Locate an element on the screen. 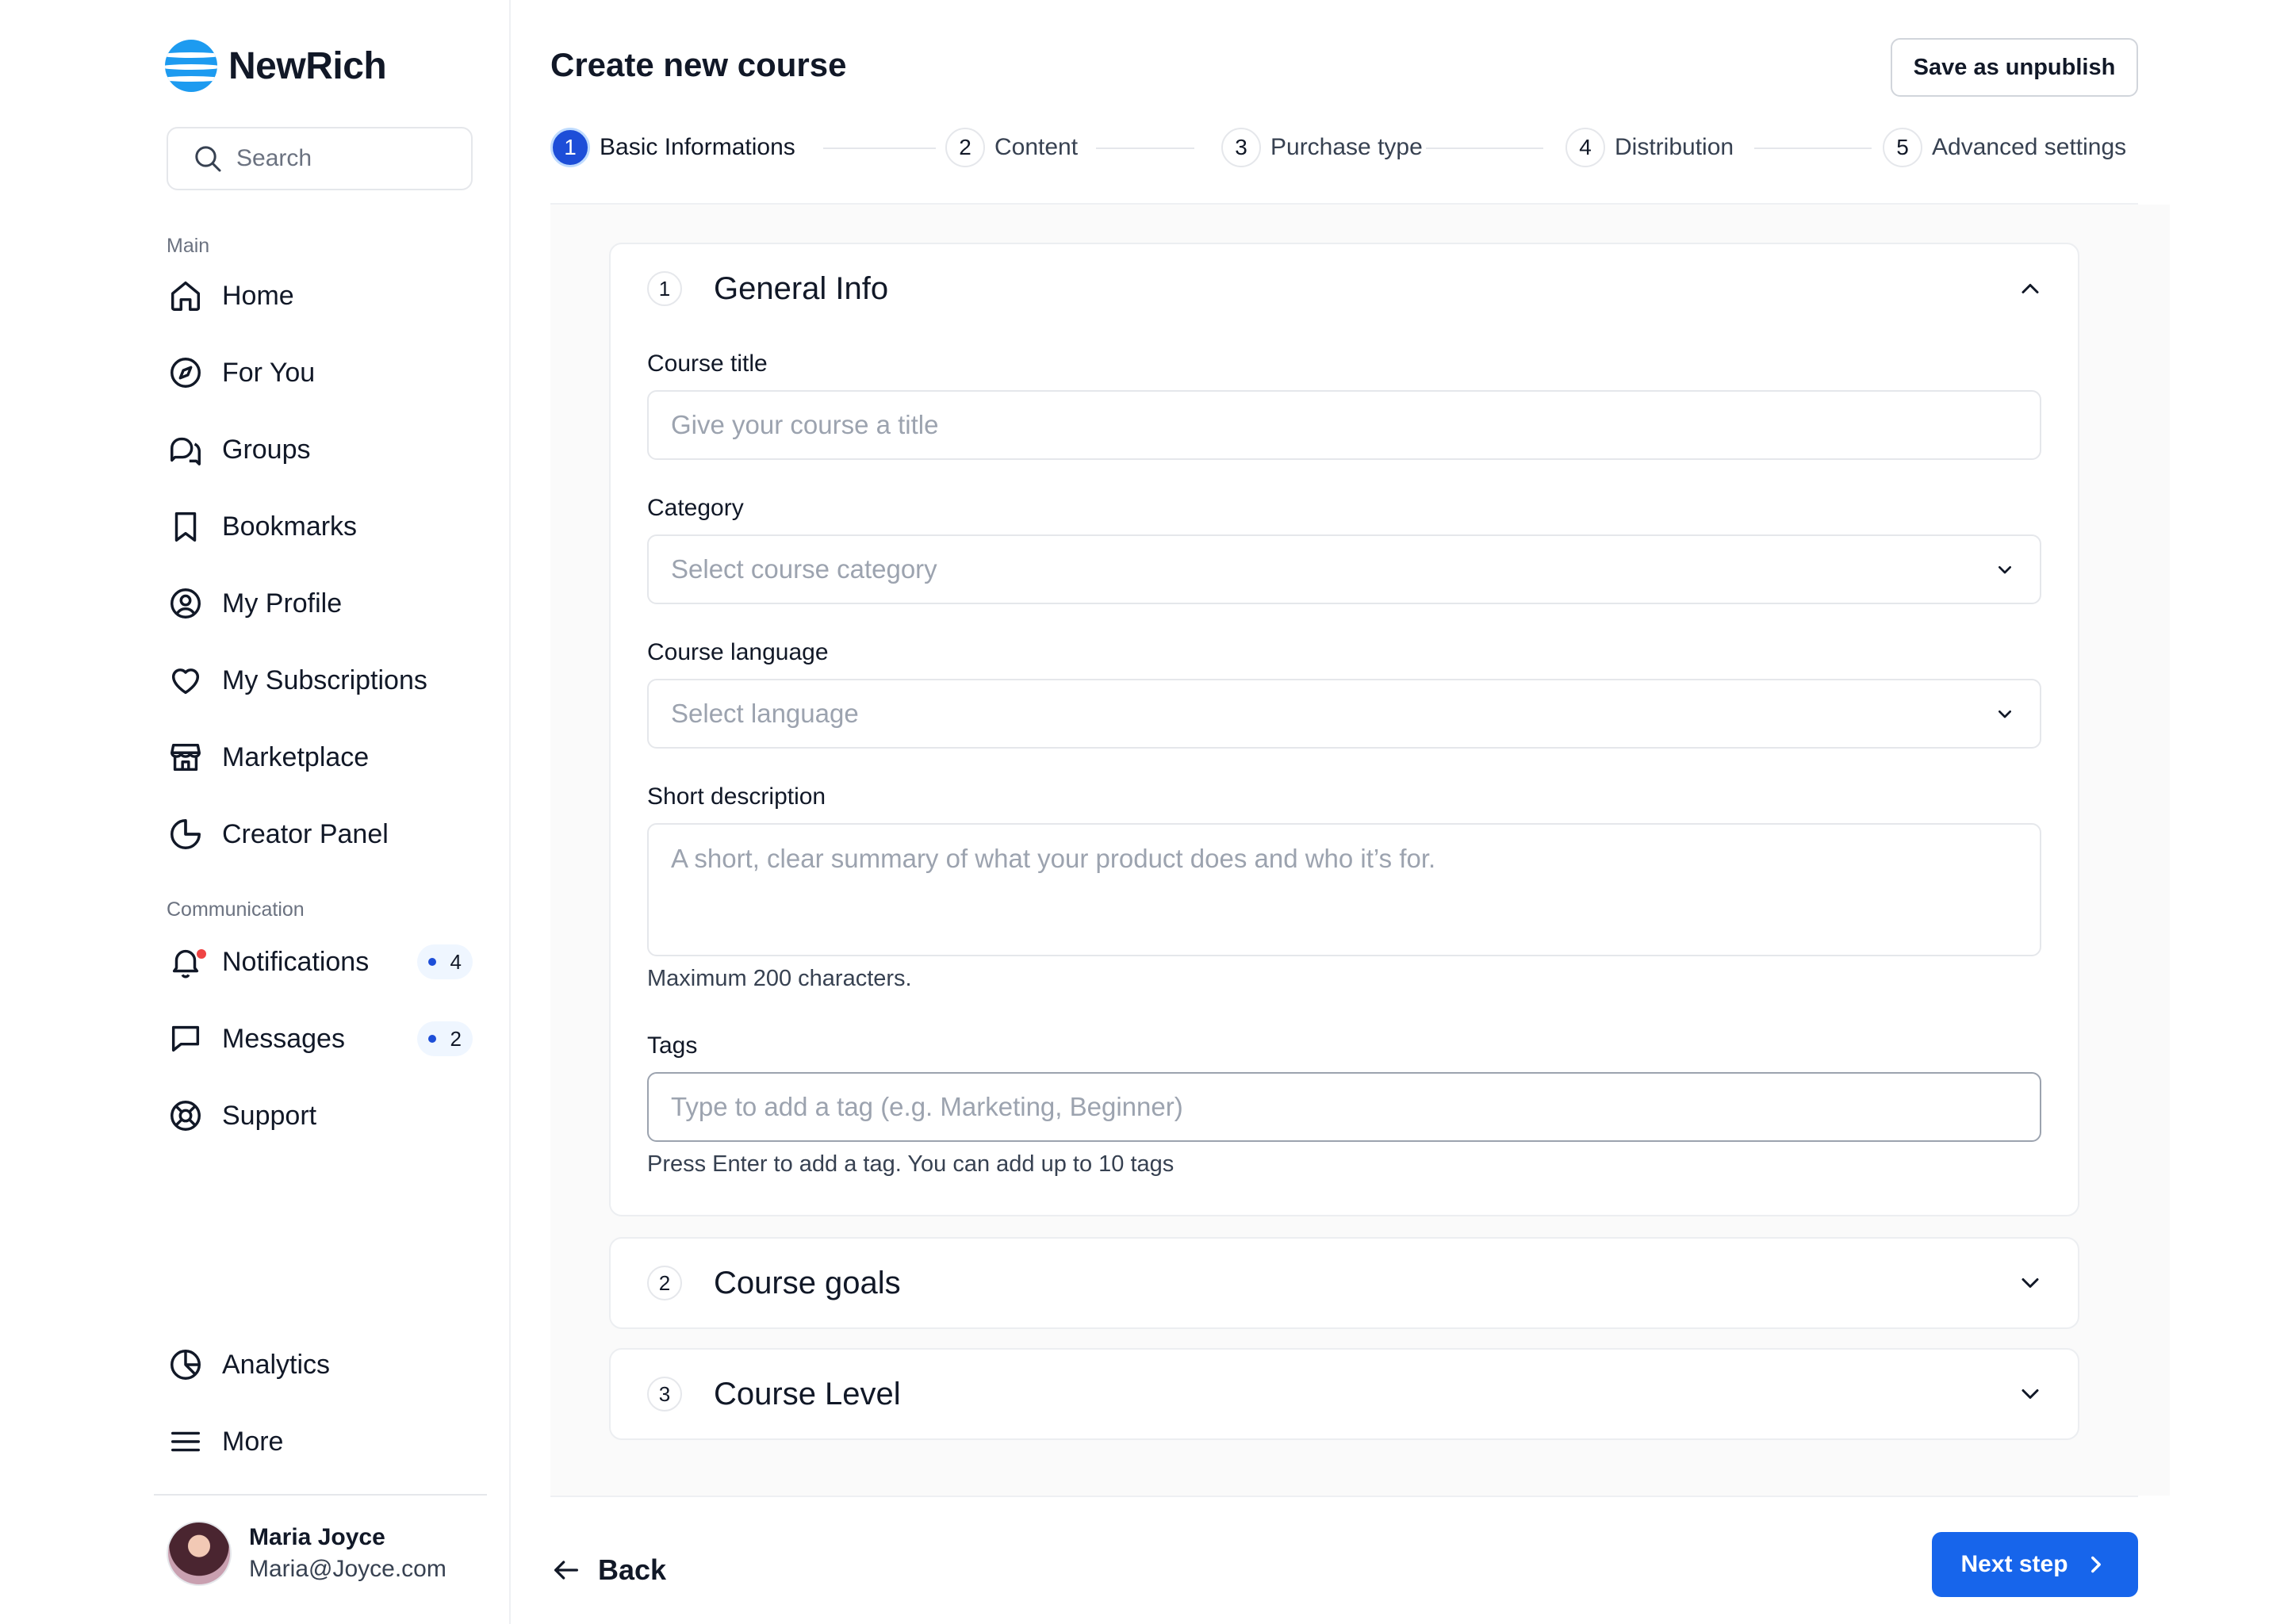 This screenshot has height=1624, width=2284. logo-icon is located at coordinates (191, 66).